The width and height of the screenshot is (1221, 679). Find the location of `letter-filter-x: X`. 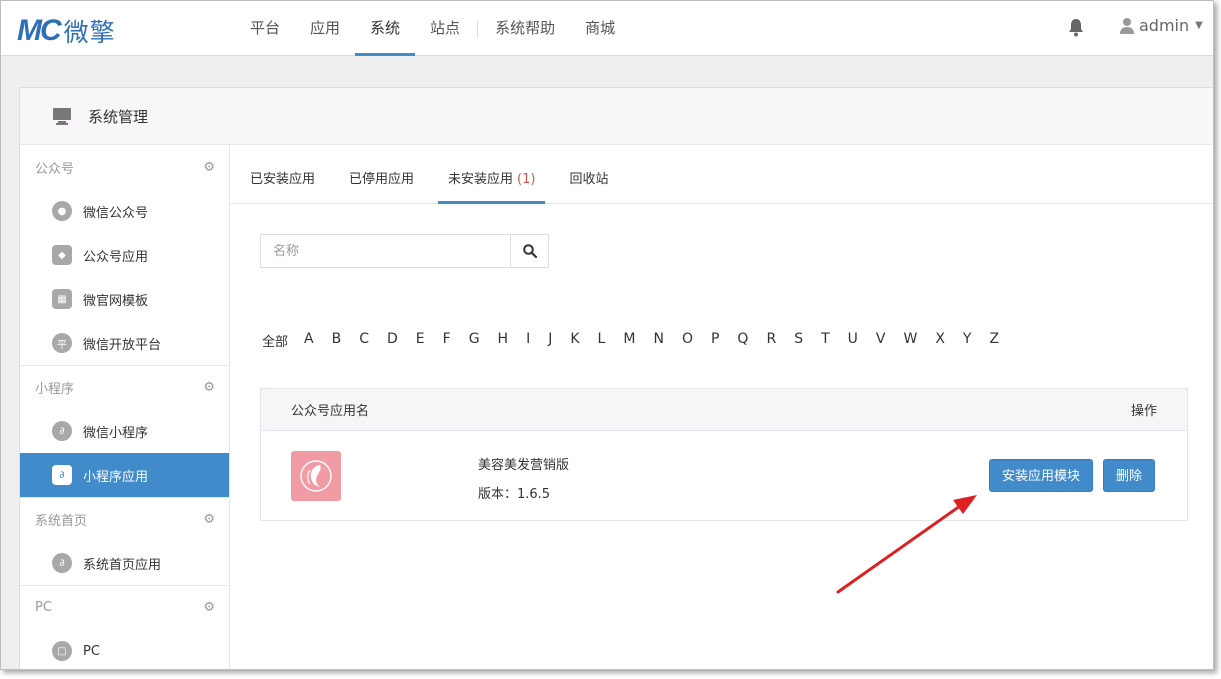

letter-filter-x: X is located at coordinates (940, 340).